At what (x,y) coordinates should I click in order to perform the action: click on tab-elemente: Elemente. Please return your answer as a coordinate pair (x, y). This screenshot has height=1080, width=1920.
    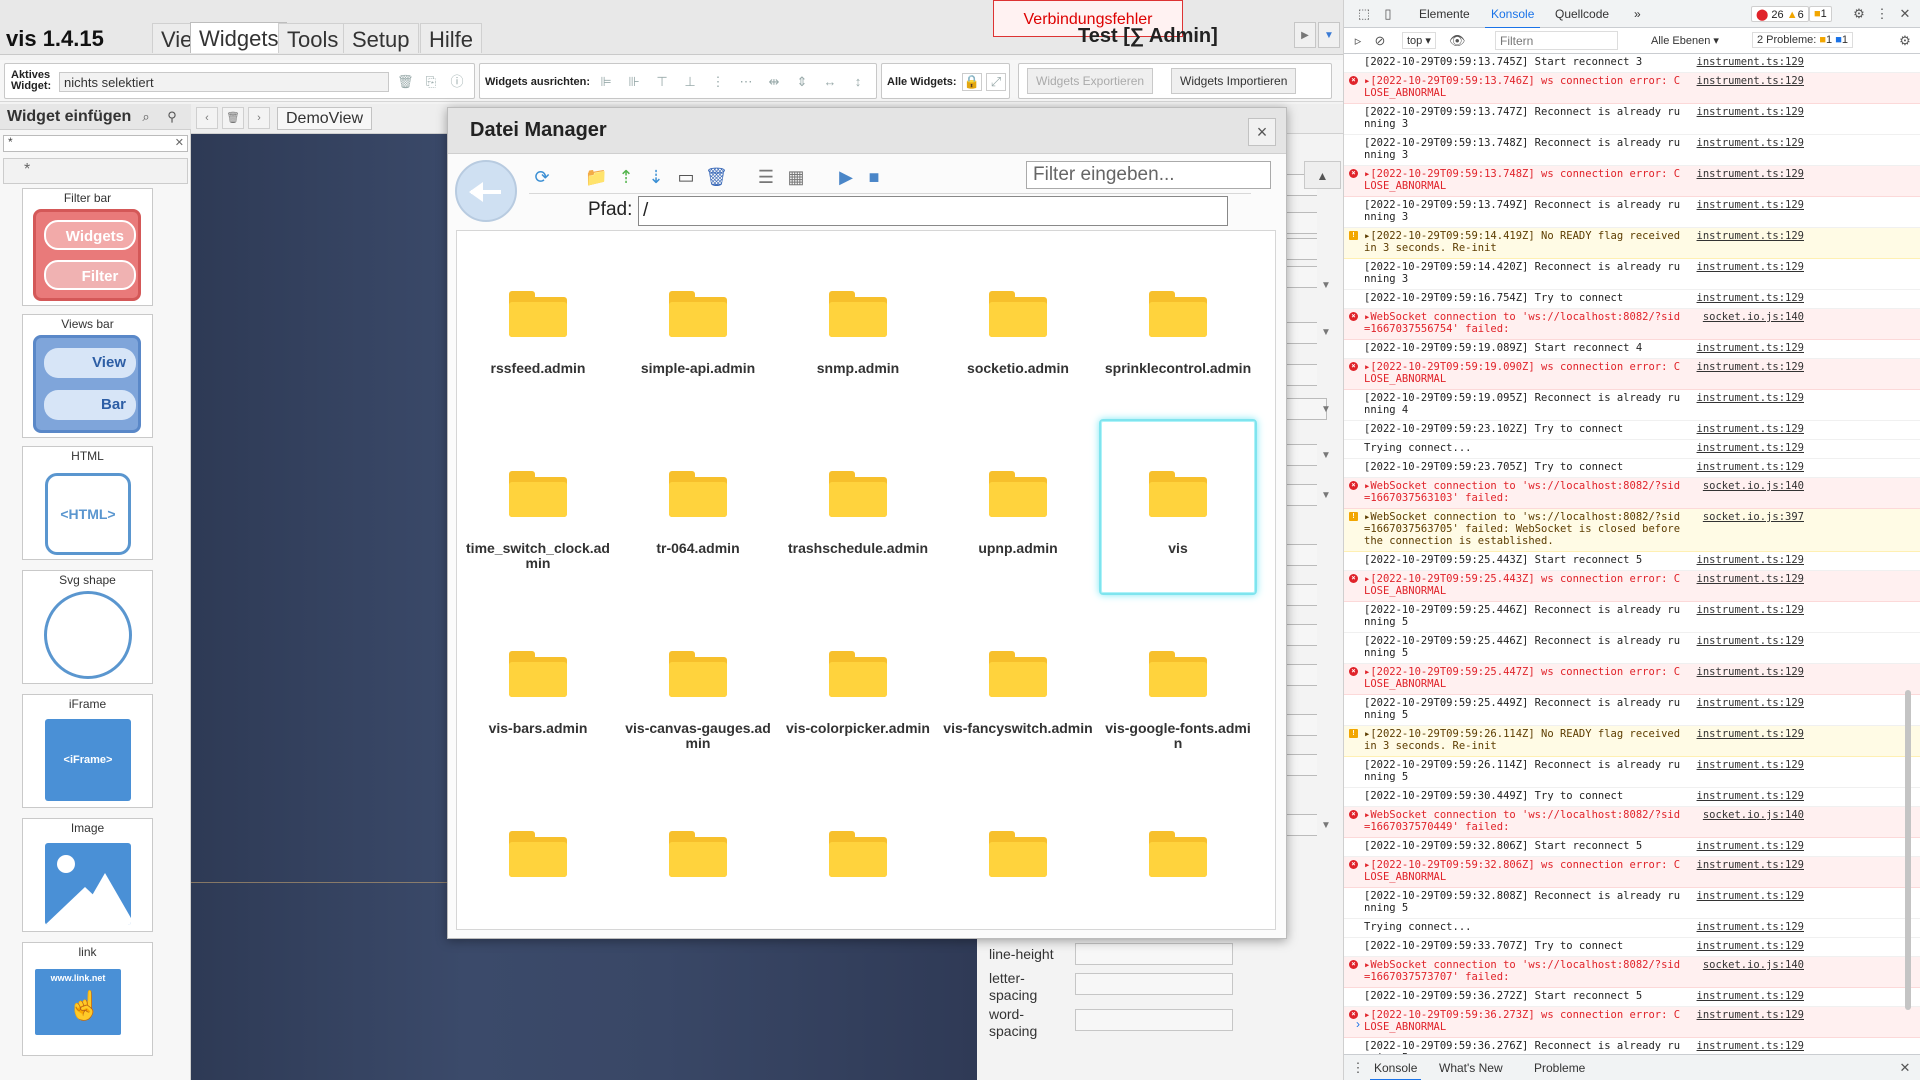
    Looking at the image, I should click on (1444, 14).